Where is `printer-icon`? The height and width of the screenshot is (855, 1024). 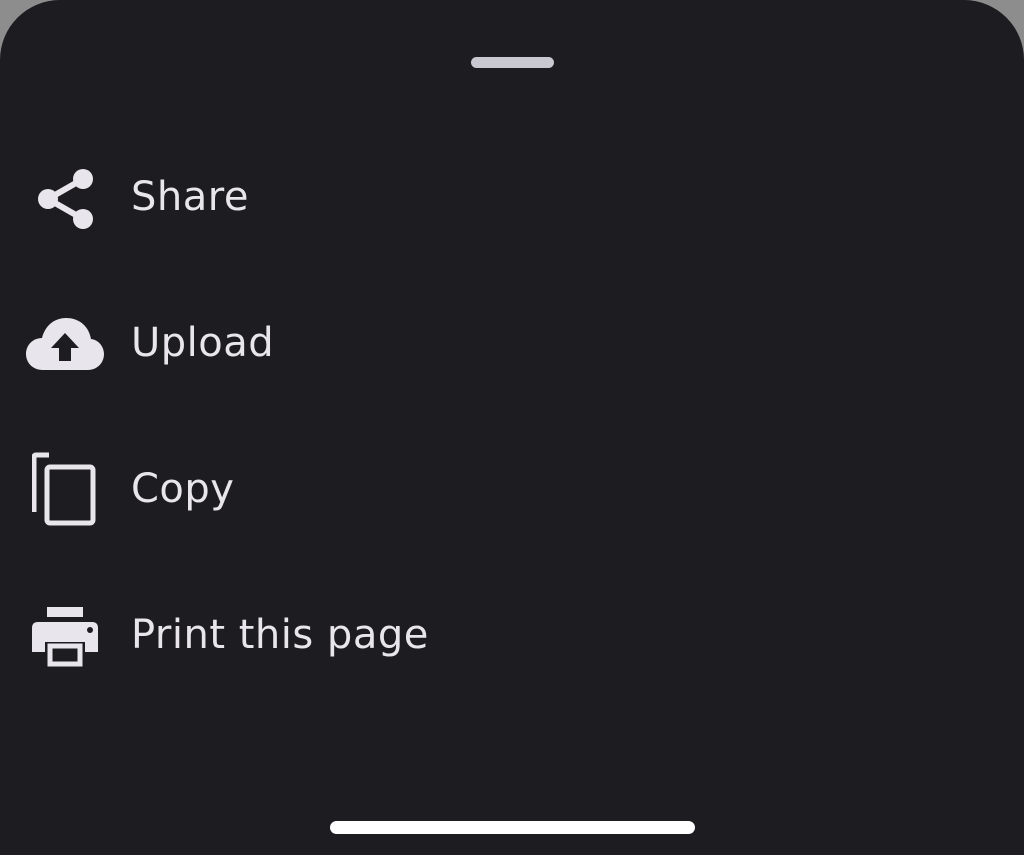 printer-icon is located at coordinates (65, 636).